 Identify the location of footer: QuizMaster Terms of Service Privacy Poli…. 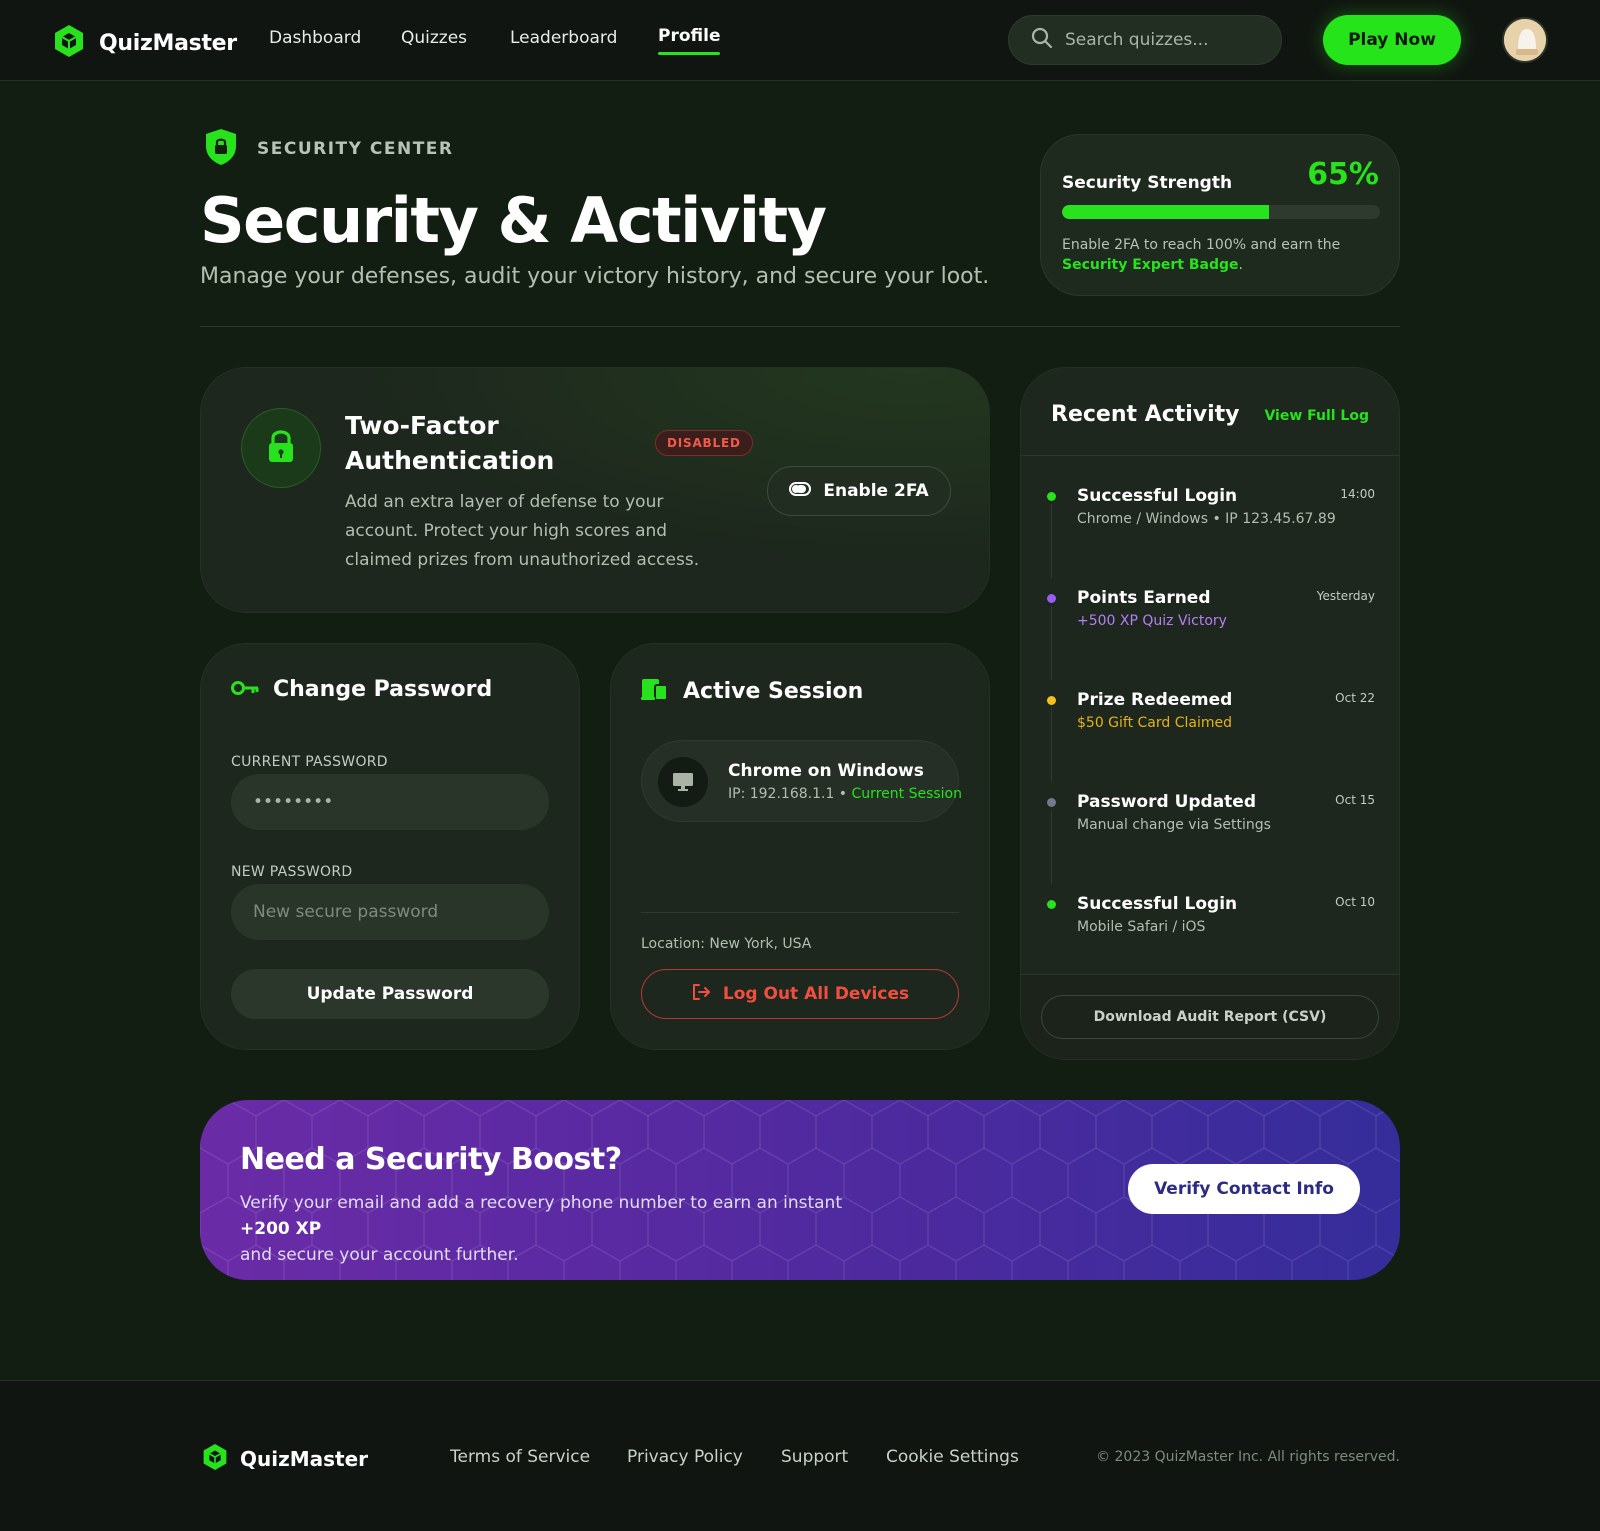
(800, 1455).